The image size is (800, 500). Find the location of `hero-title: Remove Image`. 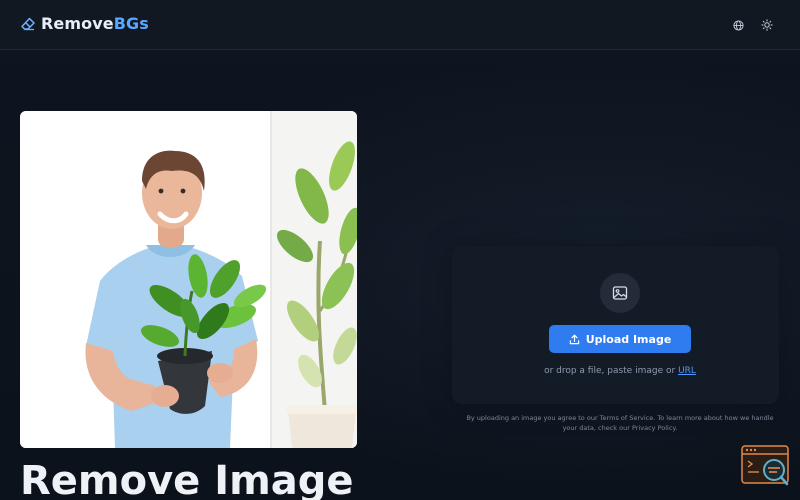

hero-title: Remove Image is located at coordinates (187, 479).